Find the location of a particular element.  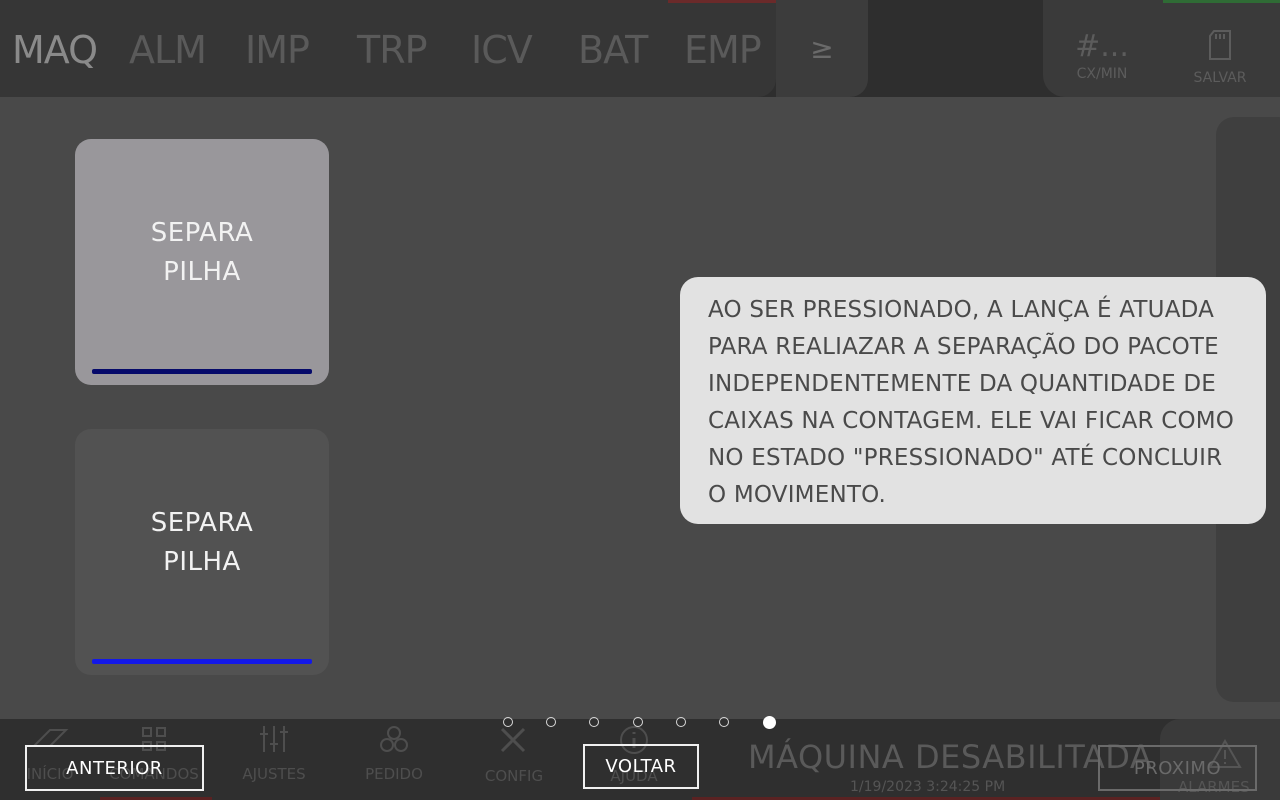

more-tabs-button: ≥ is located at coordinates (822, 48).